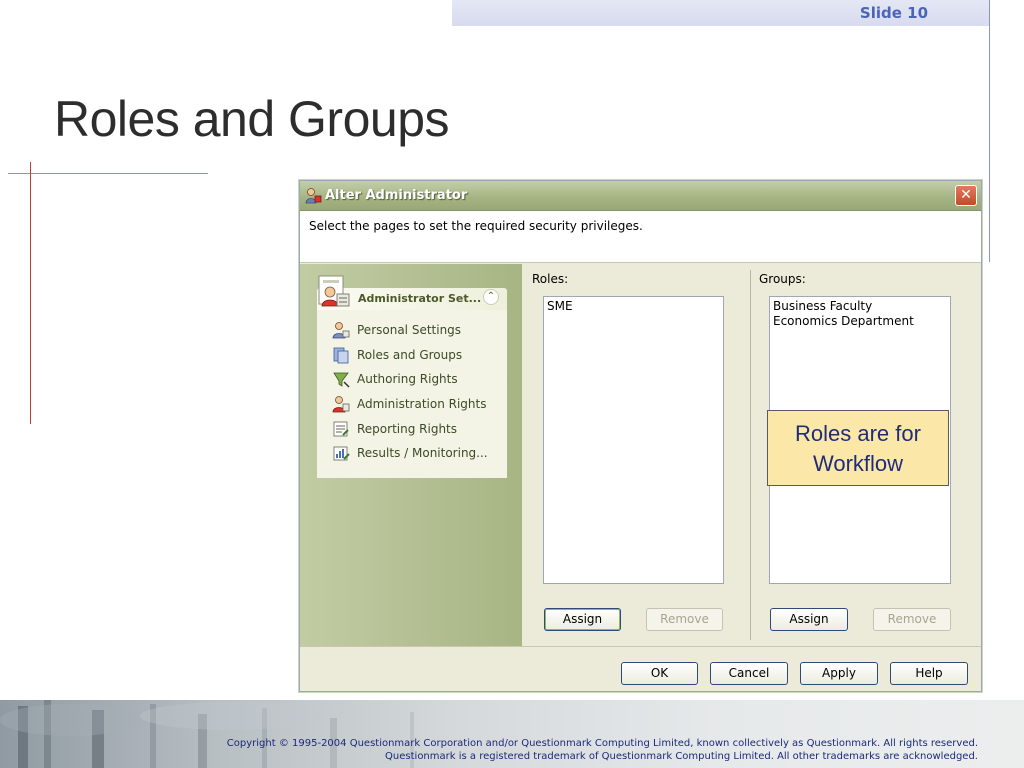 The height and width of the screenshot is (768, 1024). I want to click on dialog-footer: OK Cancel Apply Help, so click(640, 668).